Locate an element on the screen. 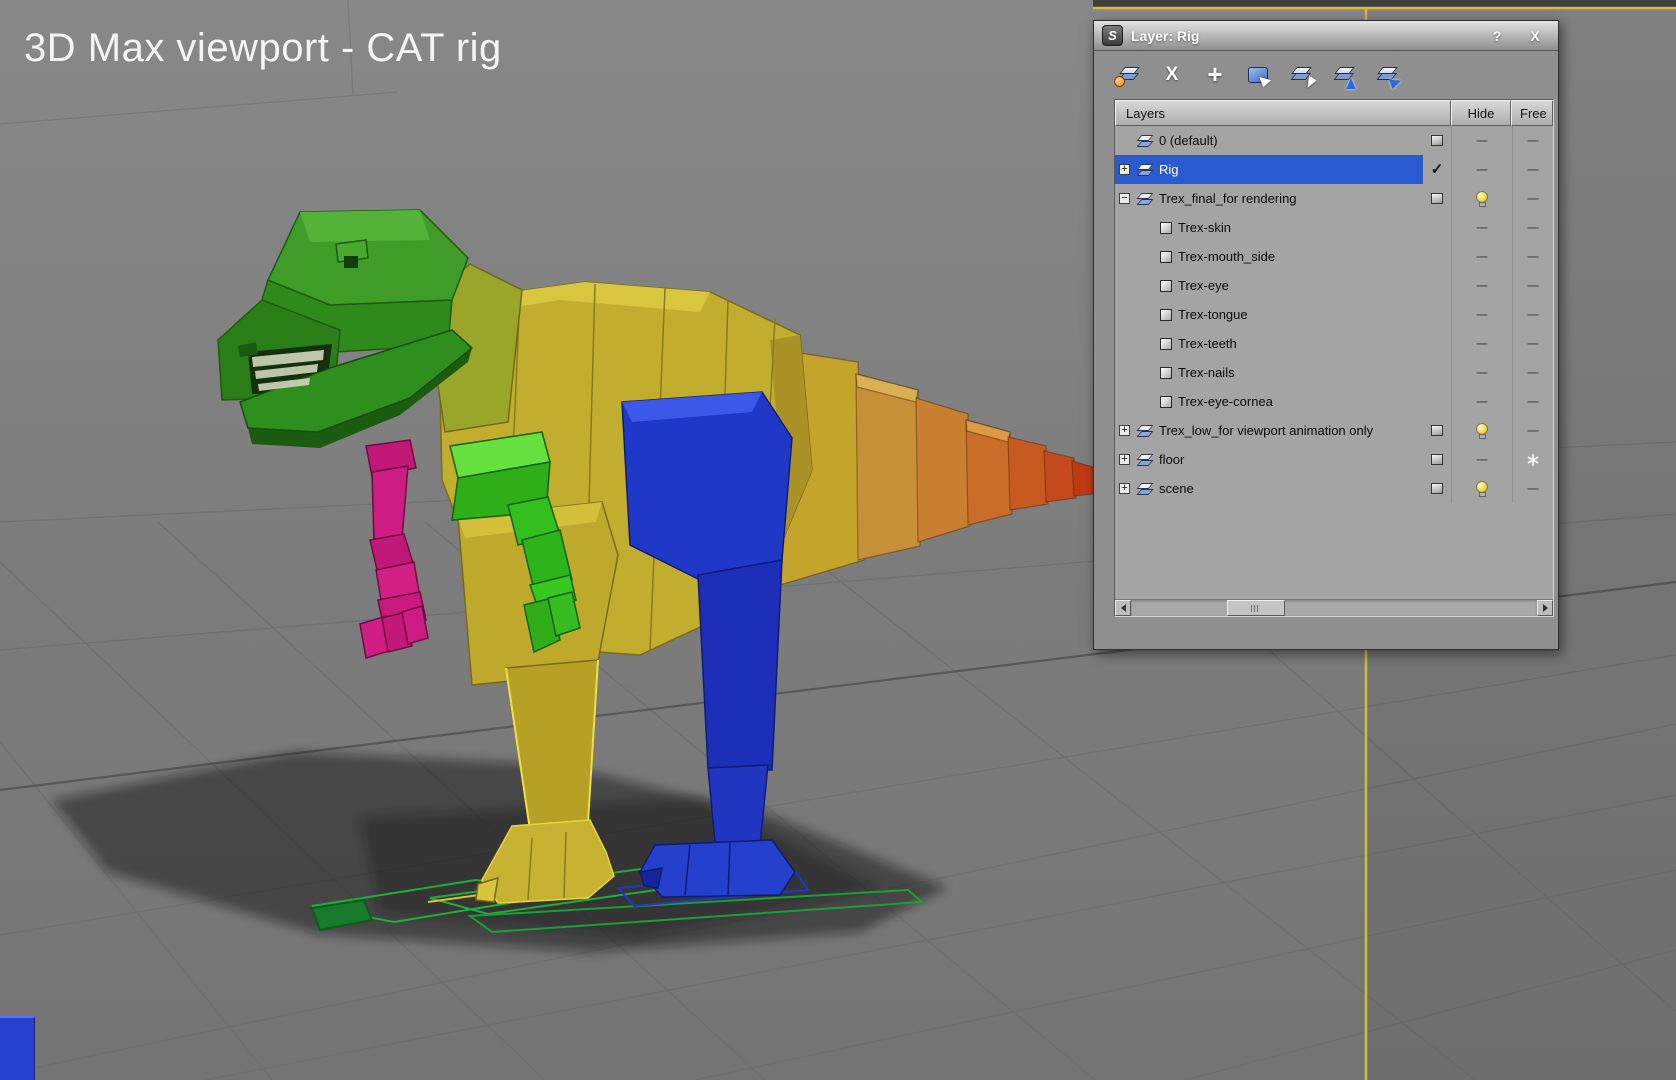 This screenshot has width=1676, height=1080. select-highlighted-objects-and-layers-button is located at coordinates (1258, 75).